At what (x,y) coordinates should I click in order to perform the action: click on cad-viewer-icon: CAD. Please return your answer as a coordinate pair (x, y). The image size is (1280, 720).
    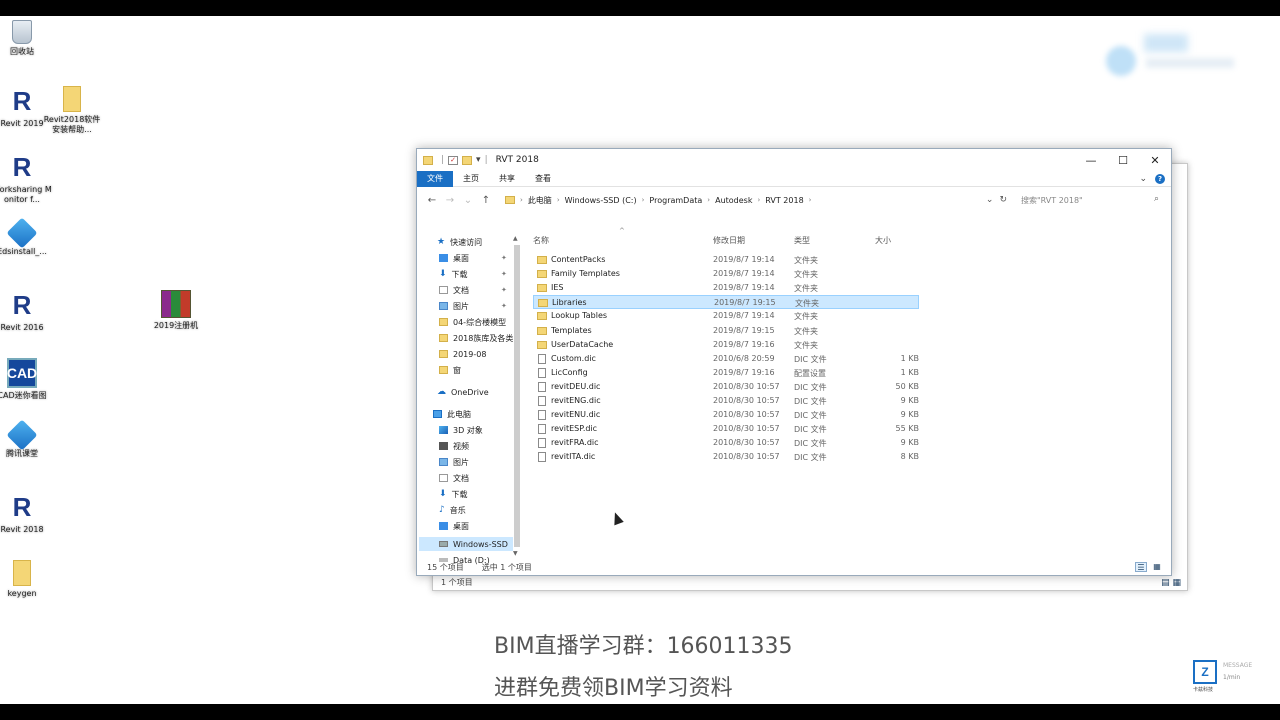
    Looking at the image, I should click on (22, 373).